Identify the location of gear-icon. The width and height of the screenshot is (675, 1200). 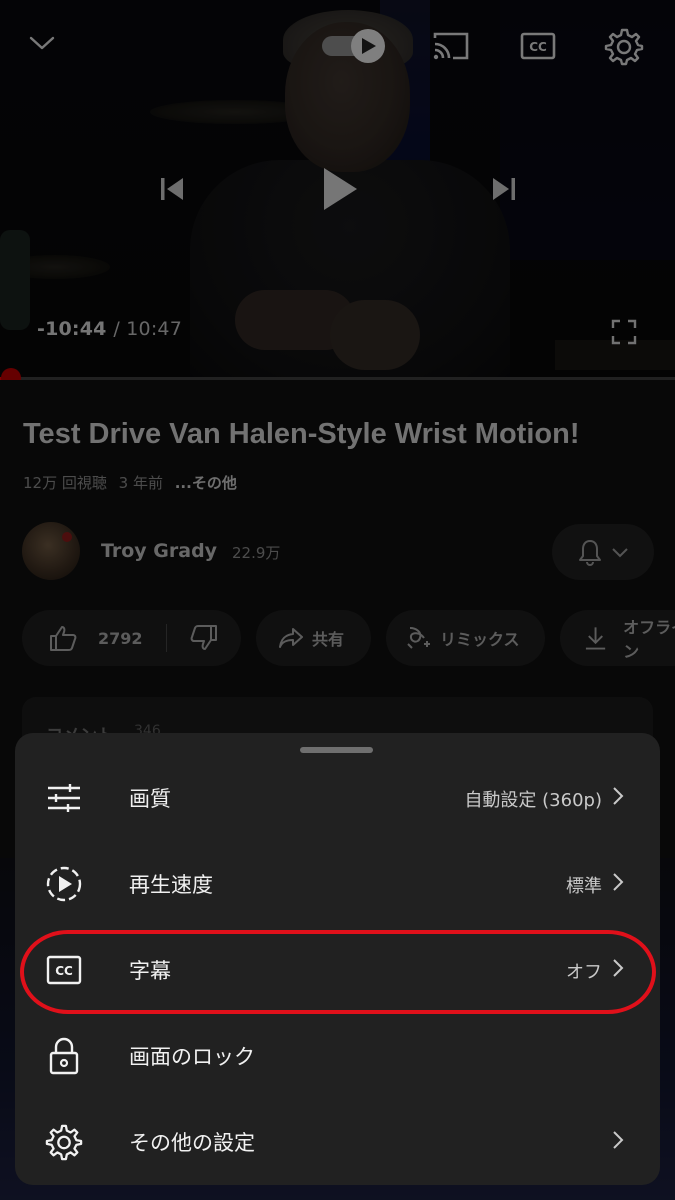
(64, 1142).